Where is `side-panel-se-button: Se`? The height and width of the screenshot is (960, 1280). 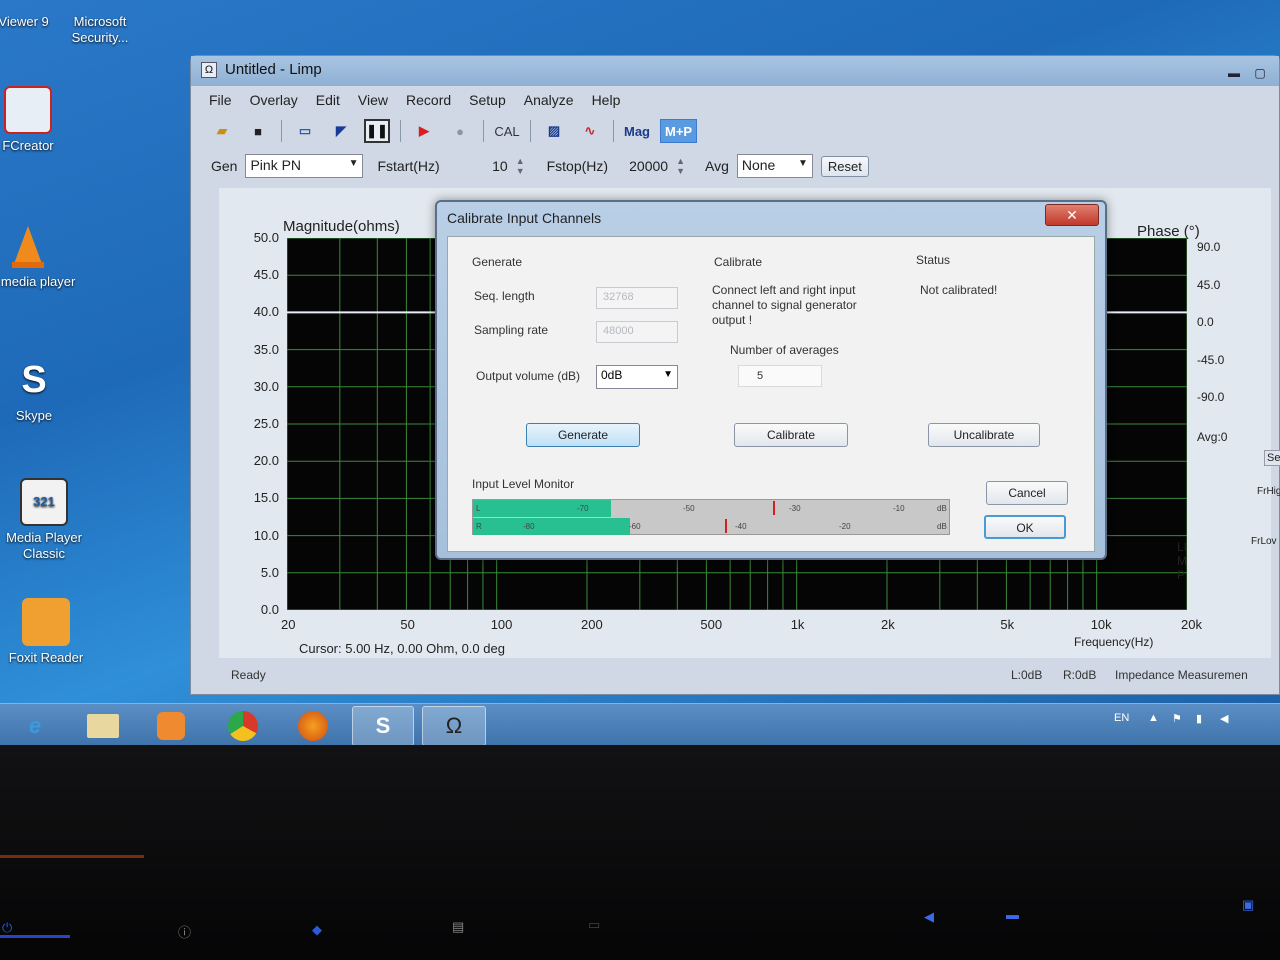 side-panel-se-button: Se is located at coordinates (1272, 458).